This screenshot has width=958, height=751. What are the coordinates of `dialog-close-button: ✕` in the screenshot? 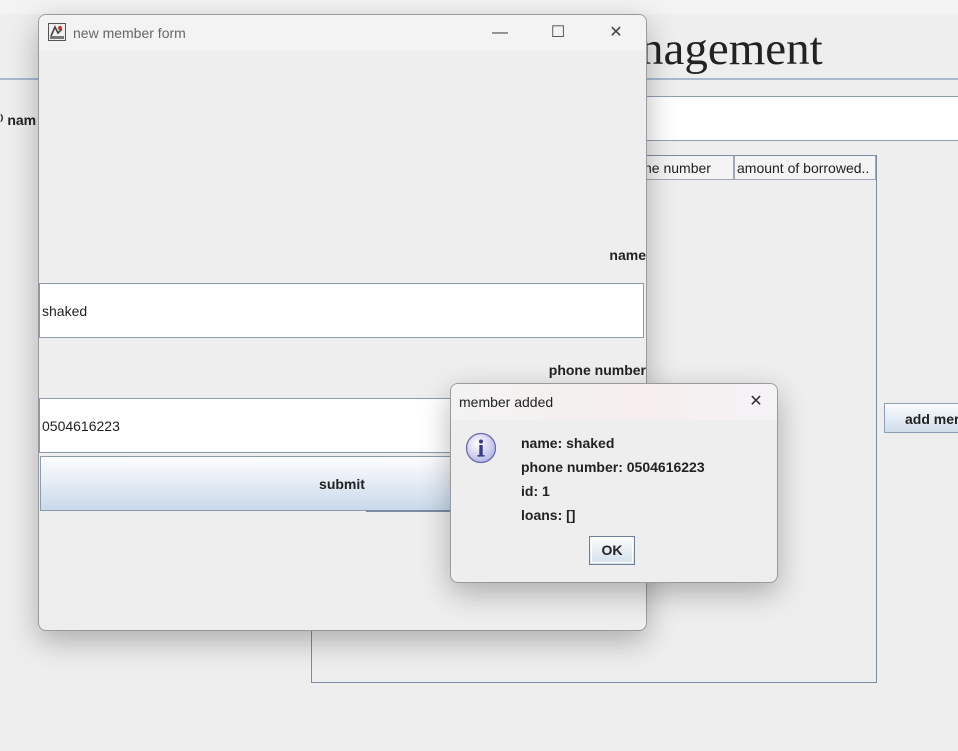 It's located at (756, 402).